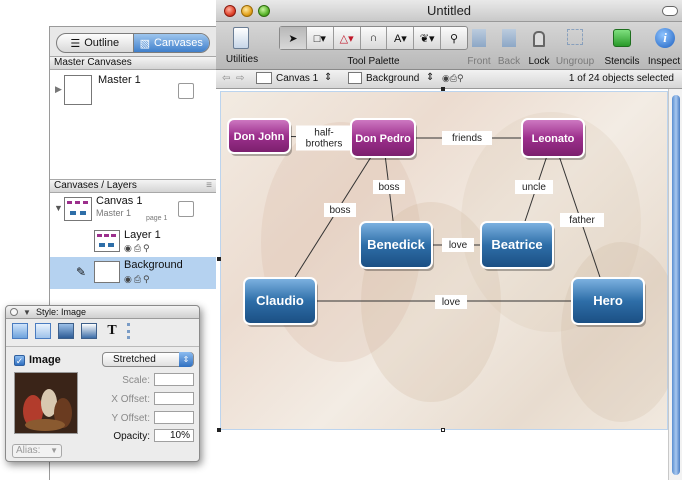 This screenshot has height=481, width=682. Describe the element at coordinates (58, 89) in the screenshot. I see `disclosure-triangle-icon: ▶` at that location.